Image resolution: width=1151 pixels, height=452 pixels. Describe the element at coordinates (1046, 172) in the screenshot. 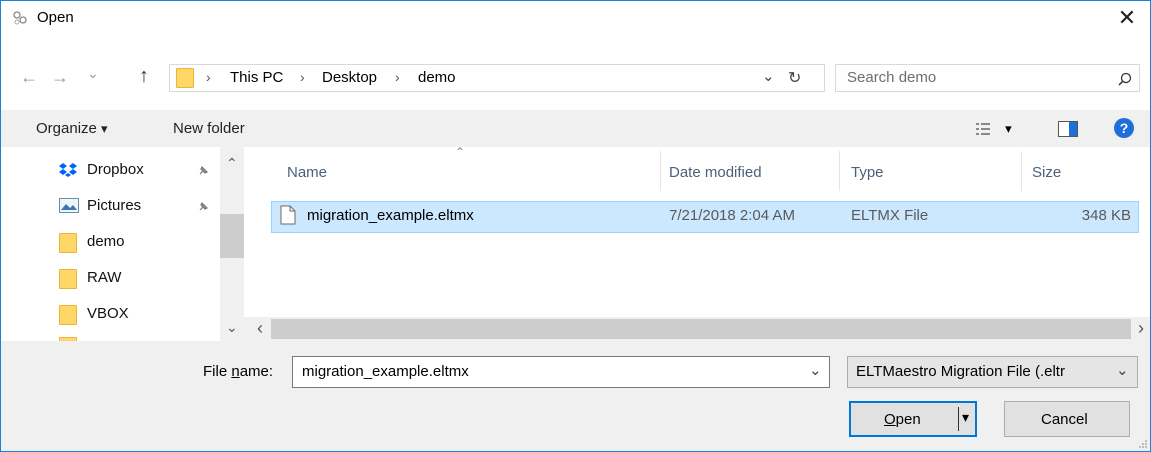

I see `column-header-size: Size` at that location.